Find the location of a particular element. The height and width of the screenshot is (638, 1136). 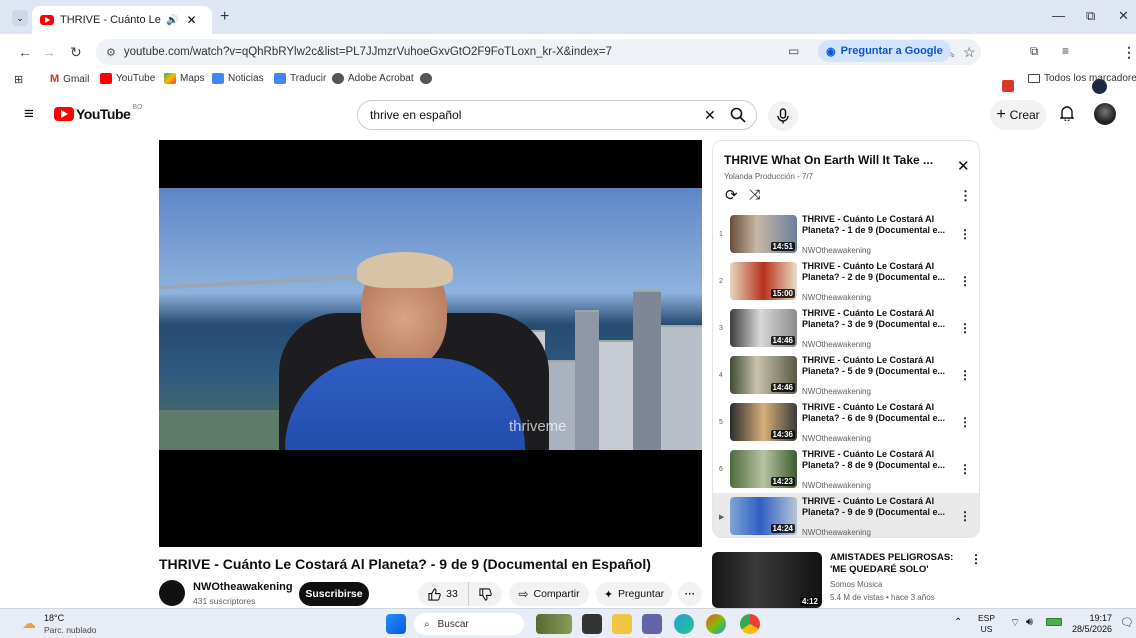

share-button: ⇨ Compartir is located at coordinates (549, 594).